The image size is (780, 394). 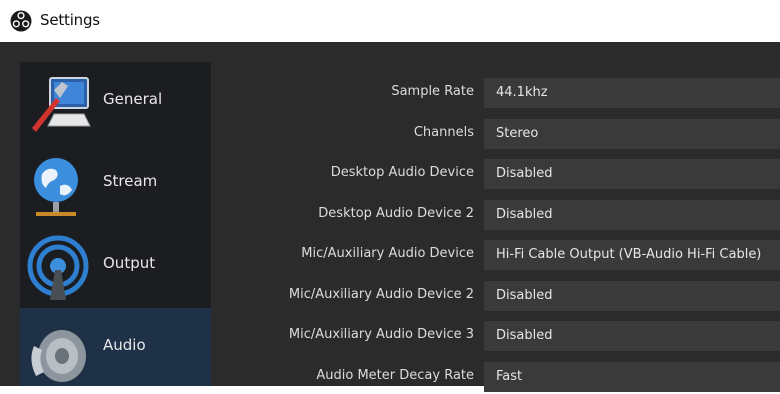 What do you see at coordinates (61, 104) in the screenshot?
I see `general-settings-icon` at bounding box center [61, 104].